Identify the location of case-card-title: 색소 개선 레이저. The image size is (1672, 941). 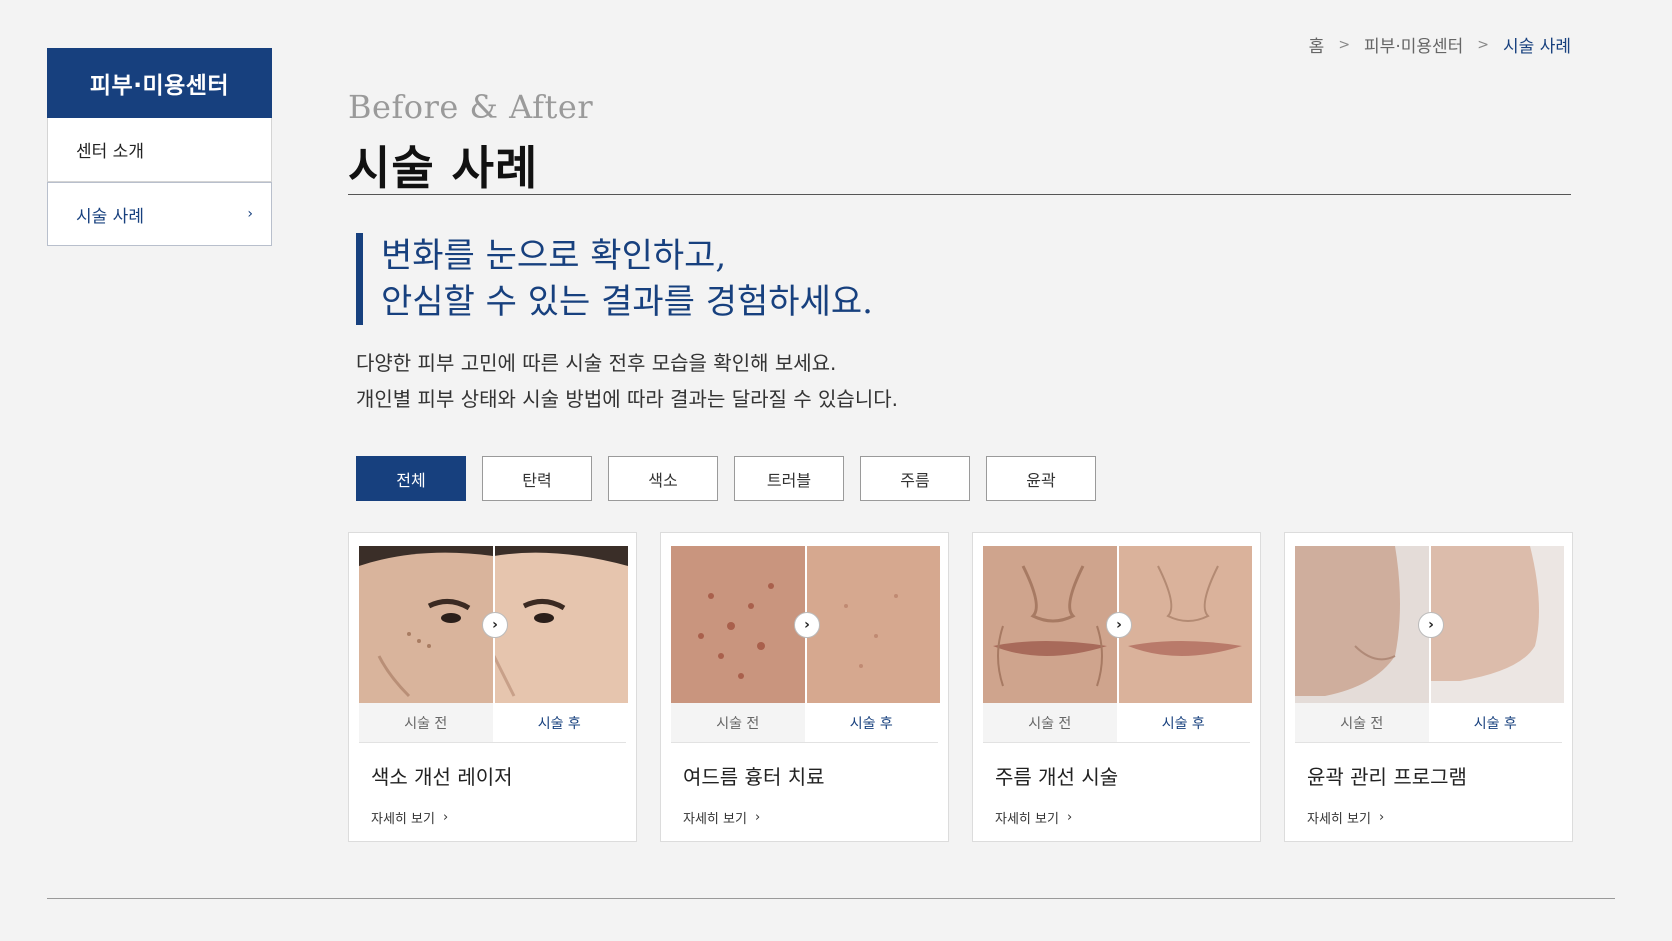
(442, 777).